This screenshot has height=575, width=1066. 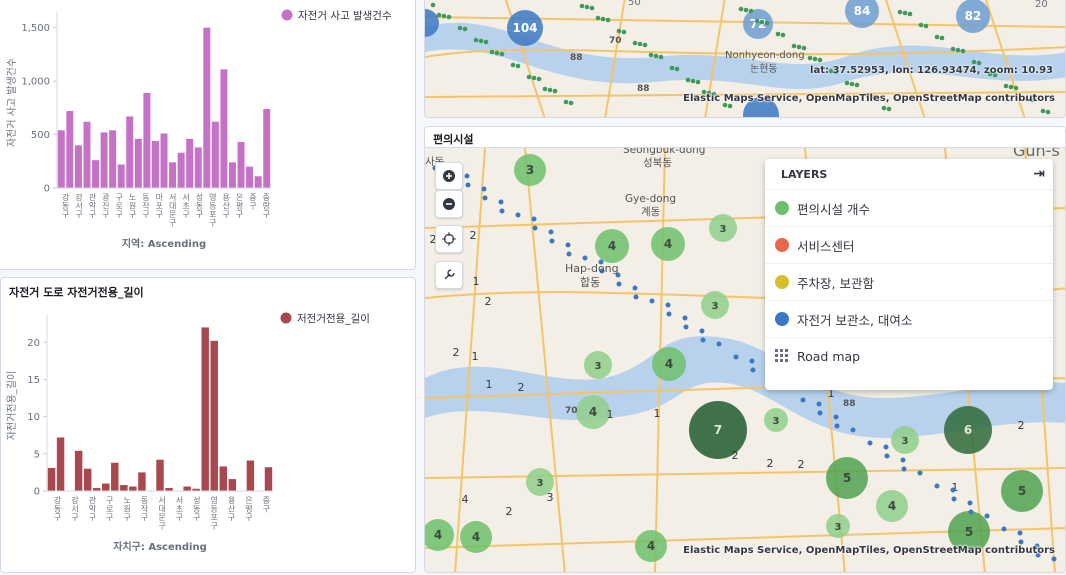 What do you see at coordinates (765, 55) in the screenshot?
I see `place-label: Nonhyeon-dong` at bounding box center [765, 55].